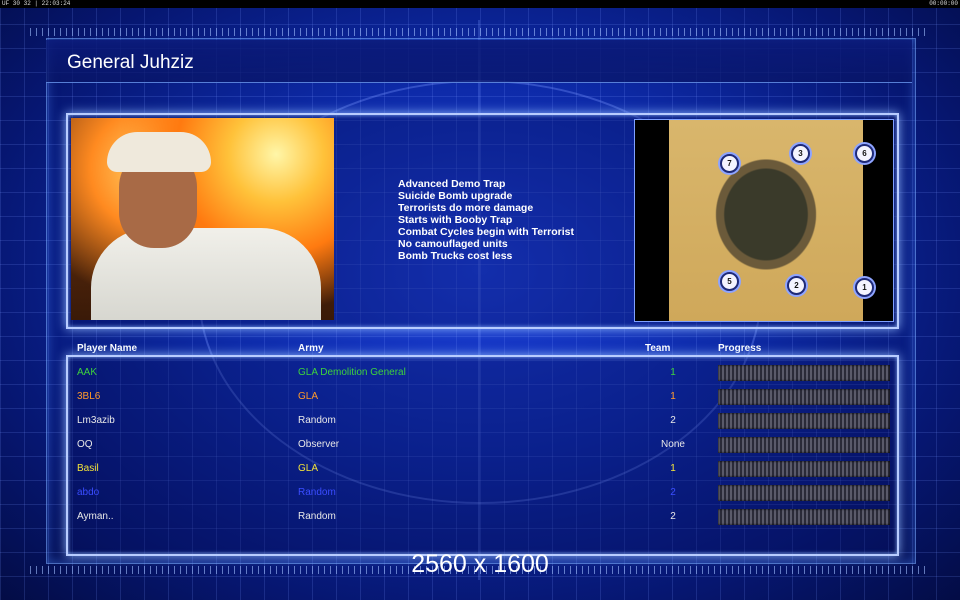 The height and width of the screenshot is (600, 960). I want to click on start-position-marker: 6, so click(864, 153).